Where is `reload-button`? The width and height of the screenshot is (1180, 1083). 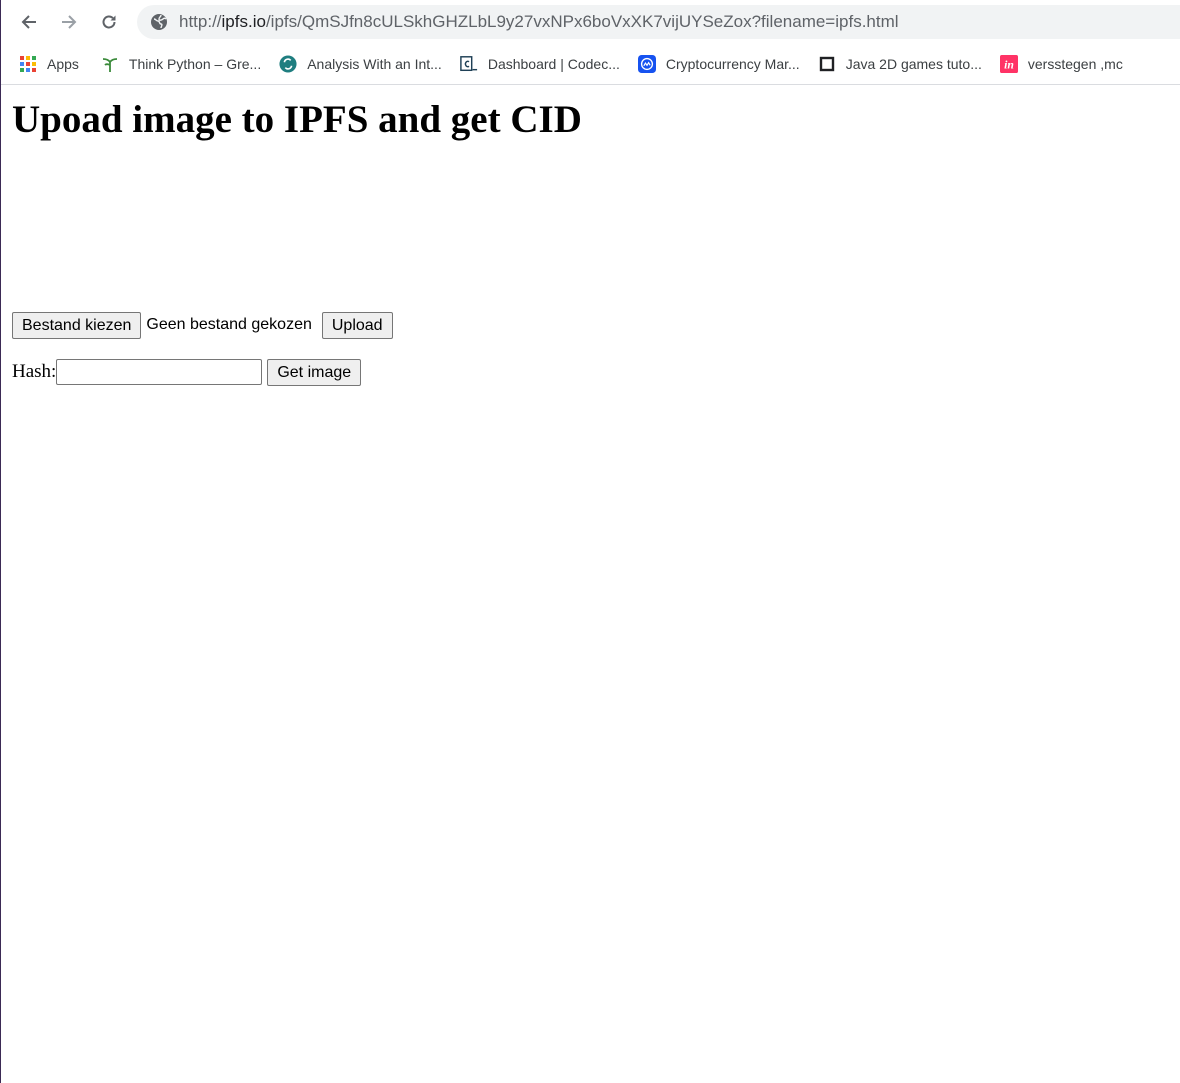
reload-button is located at coordinates (109, 22).